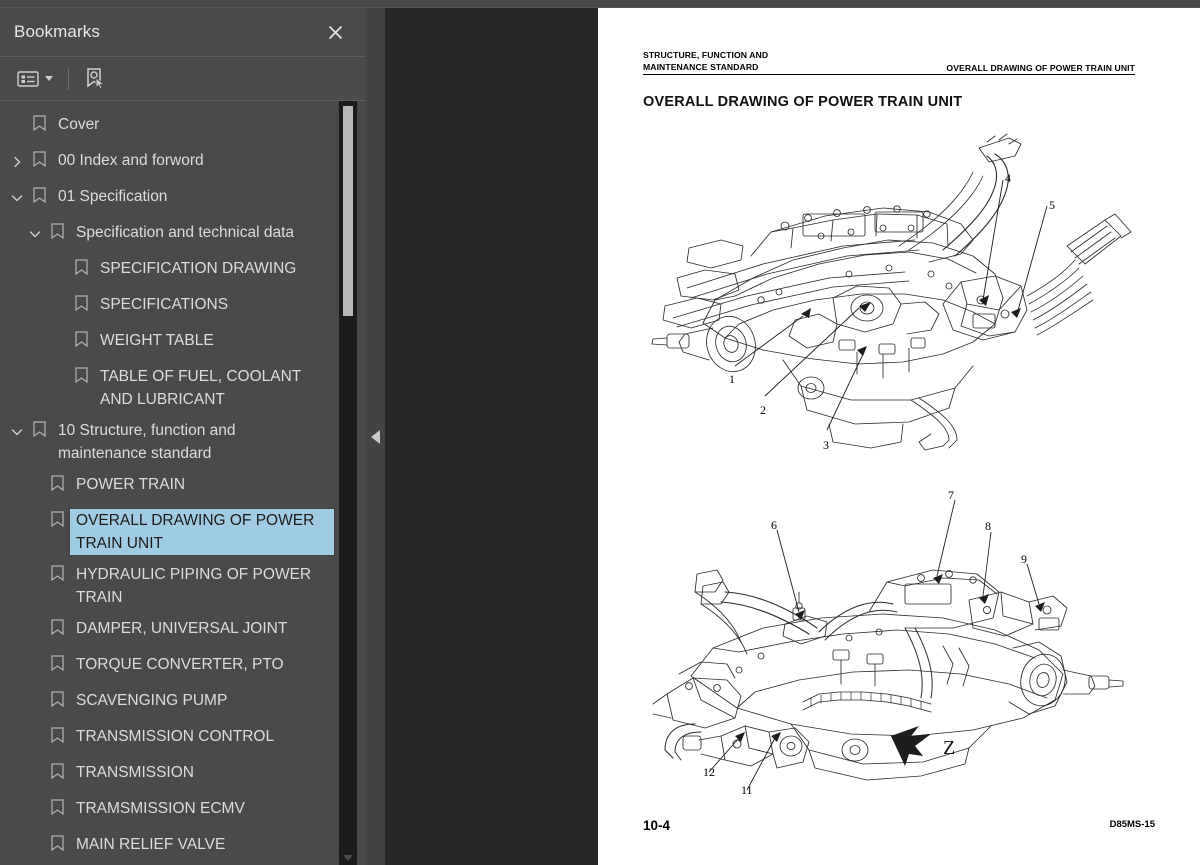  I want to click on bookmark-item: Cover, so click(170, 127).